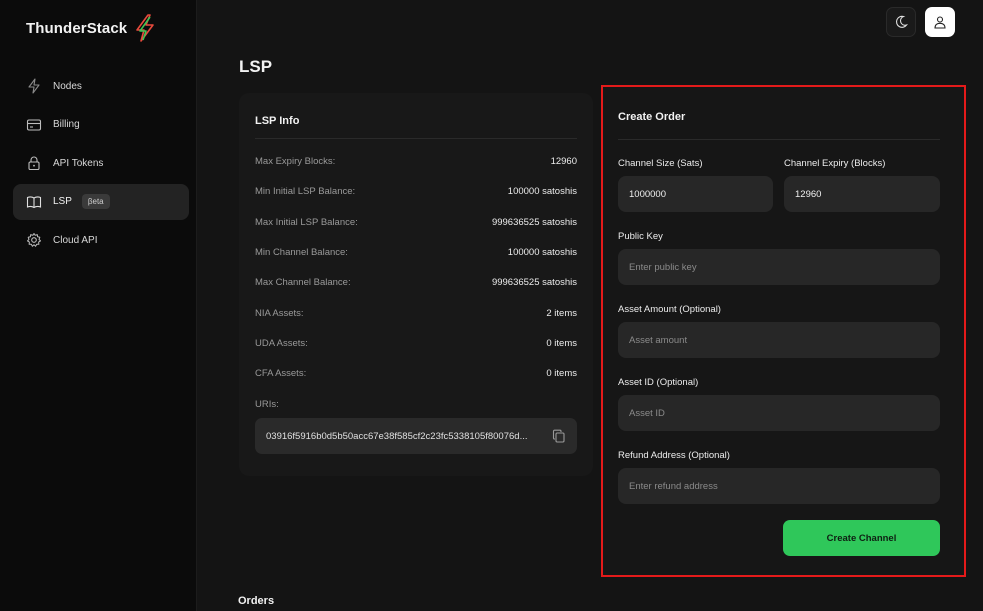  What do you see at coordinates (416, 191) in the screenshot?
I see `info-row: Min Initial LSP Balance: 100000 satoshis` at bounding box center [416, 191].